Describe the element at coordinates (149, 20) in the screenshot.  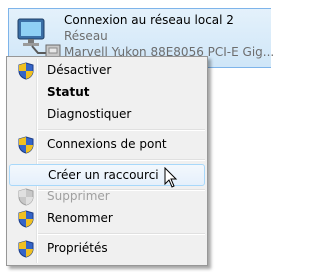
I see `connection-name: Connexion au réseau local 2` at that location.